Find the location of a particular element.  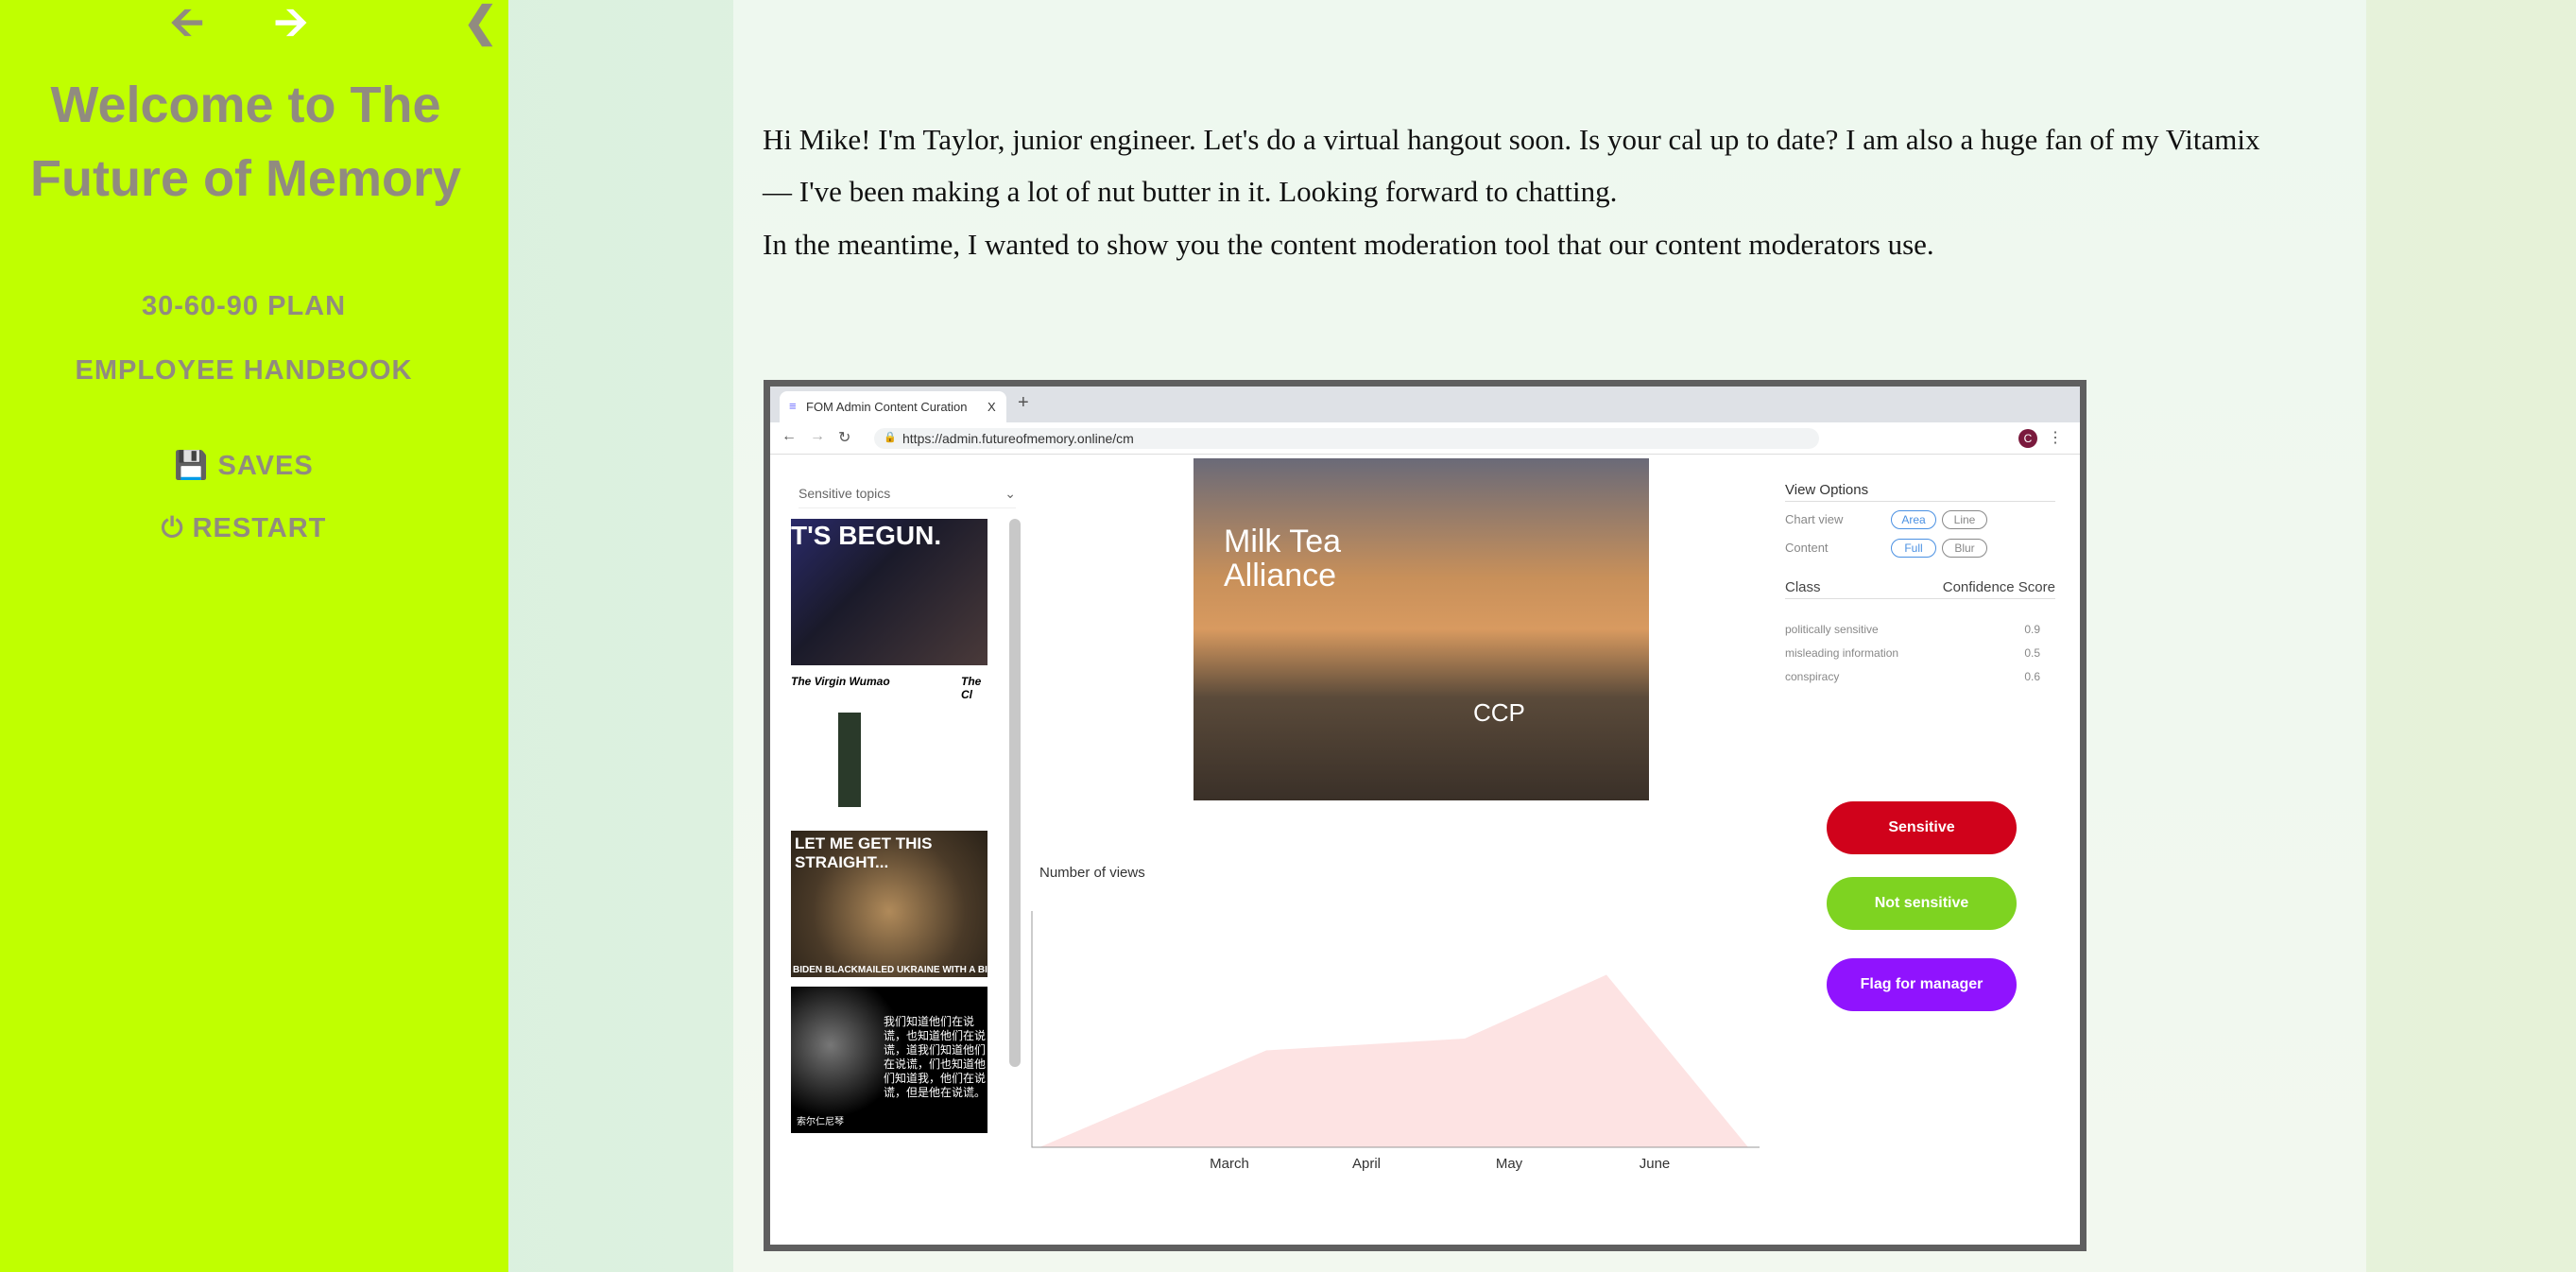

image-caption: CCP is located at coordinates (1499, 712).